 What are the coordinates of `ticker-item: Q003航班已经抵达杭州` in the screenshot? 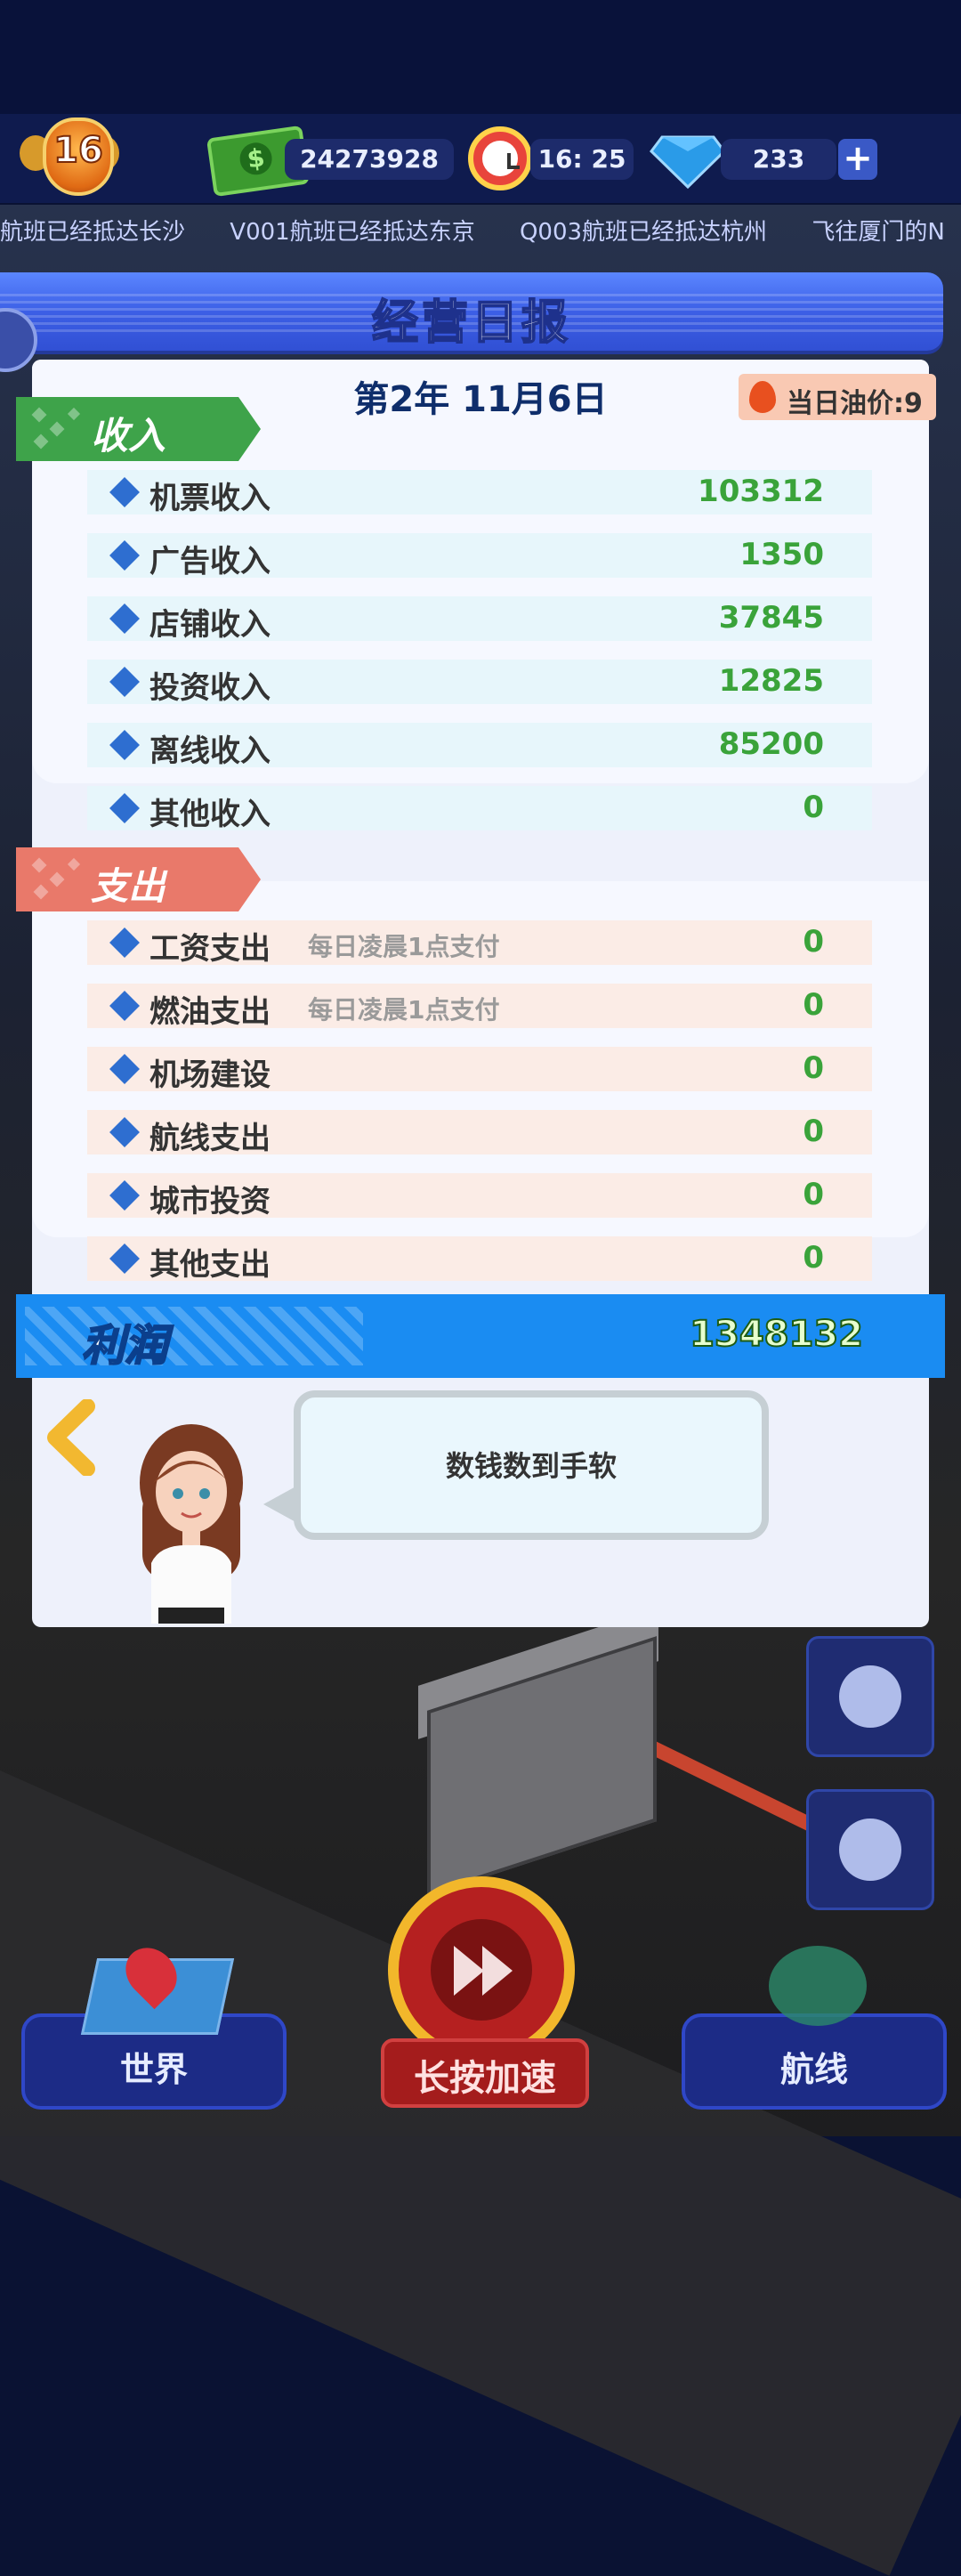 It's located at (643, 233).